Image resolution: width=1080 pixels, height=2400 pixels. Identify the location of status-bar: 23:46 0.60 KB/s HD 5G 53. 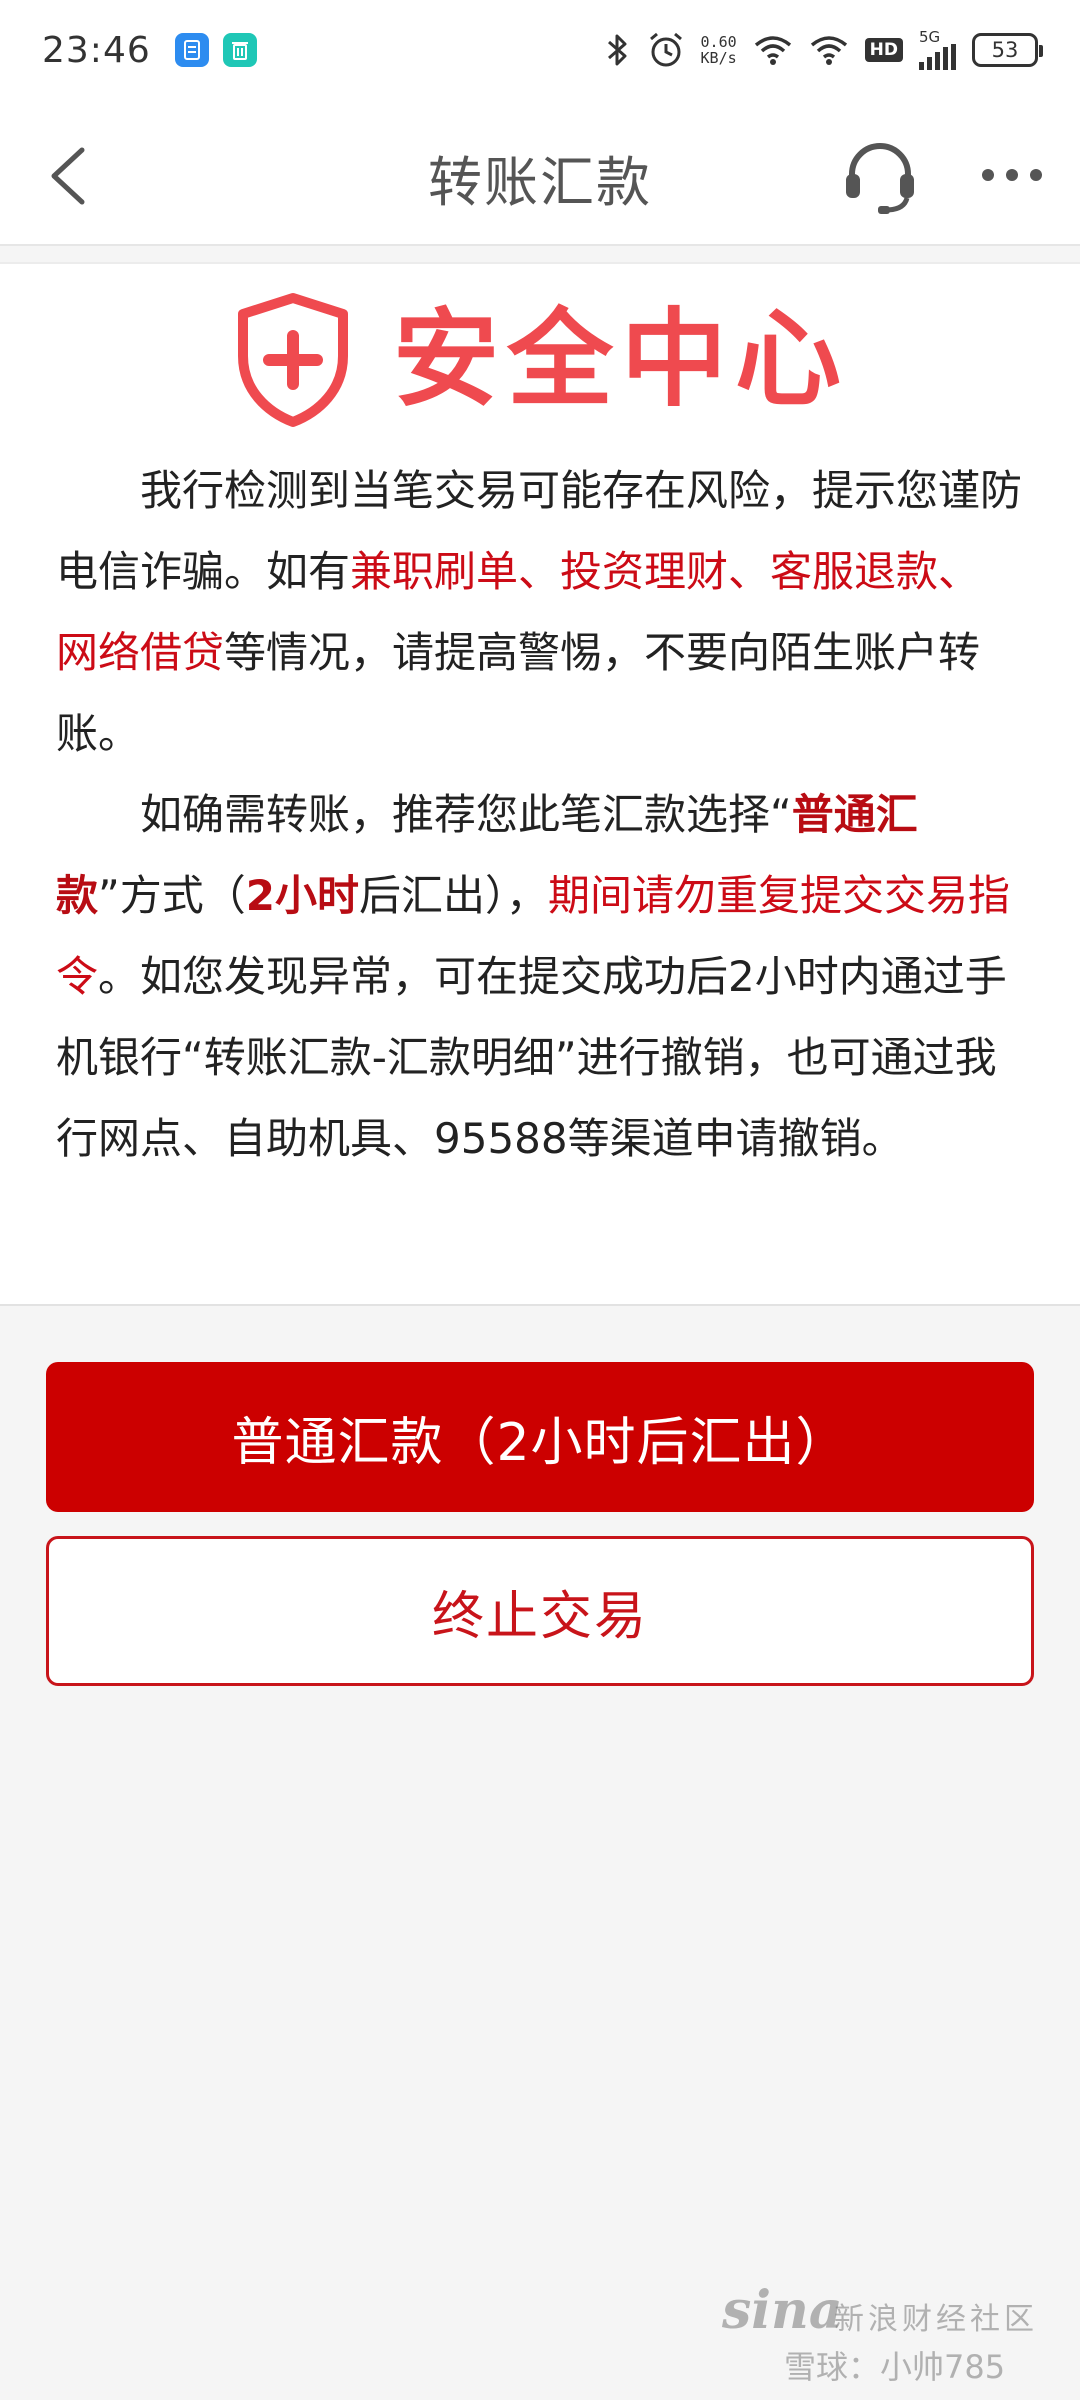
(540, 50).